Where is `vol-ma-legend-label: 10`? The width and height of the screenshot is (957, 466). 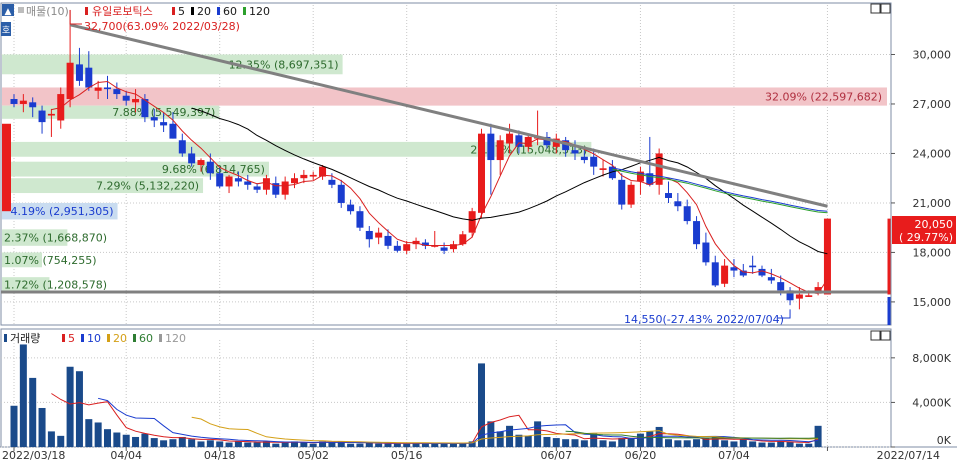
vol-ma-legend-label: 10 is located at coordinates (94, 338).